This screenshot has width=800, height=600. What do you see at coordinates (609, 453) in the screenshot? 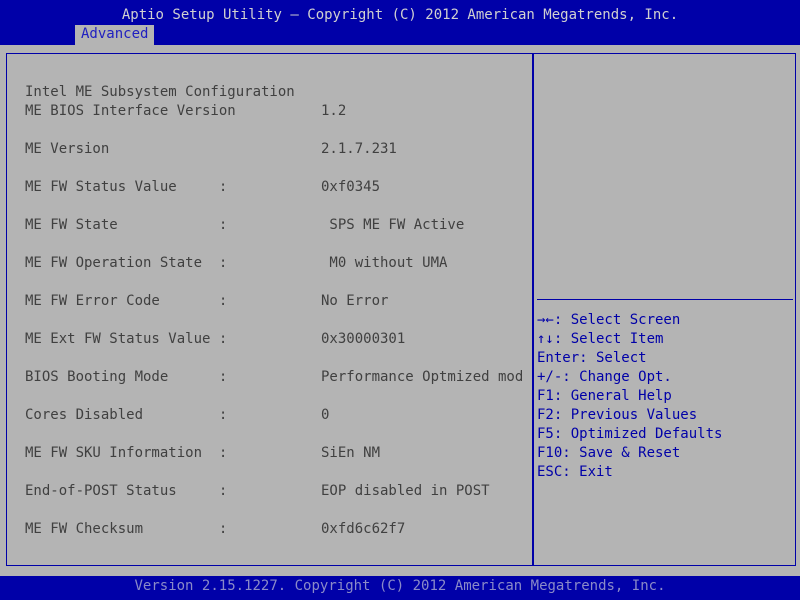
I see `help-save-reset: F10: Save & Reset` at bounding box center [609, 453].